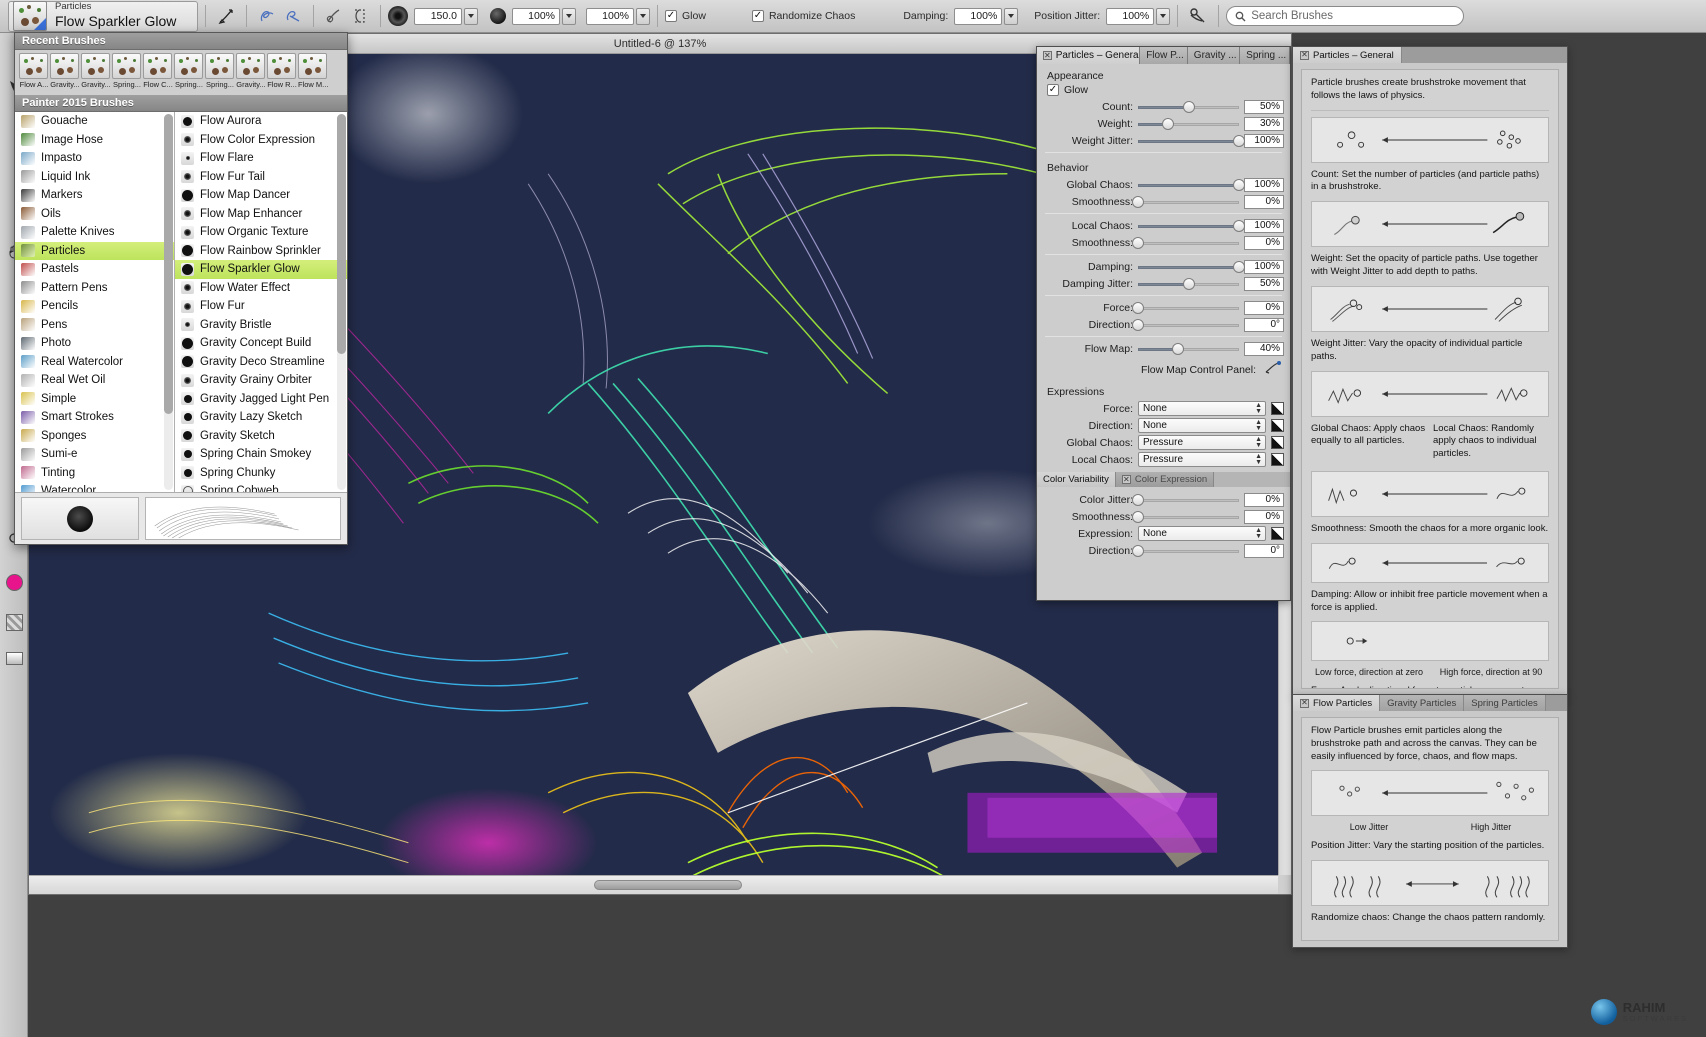 This screenshot has height=1037, width=1706. What do you see at coordinates (94, 250) in the screenshot?
I see `brush-category-item: Particles` at bounding box center [94, 250].